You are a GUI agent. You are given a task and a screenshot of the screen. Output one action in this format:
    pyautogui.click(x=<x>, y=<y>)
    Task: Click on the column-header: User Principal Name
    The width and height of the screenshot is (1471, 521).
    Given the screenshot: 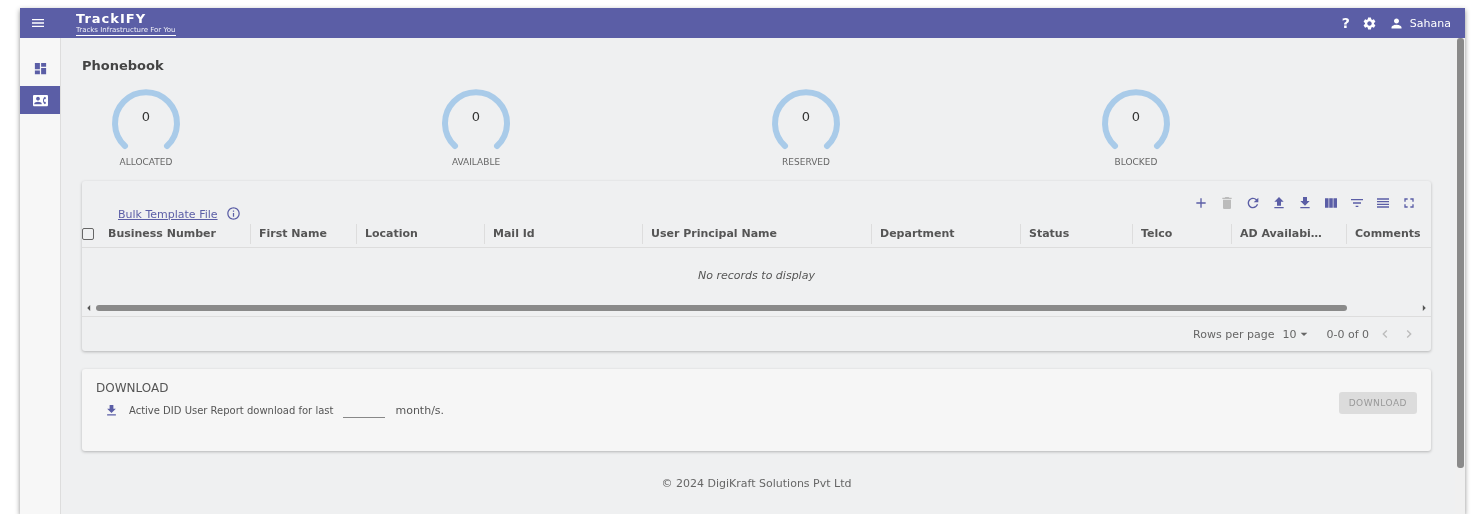 What is the action you would take?
    pyautogui.click(x=756, y=234)
    